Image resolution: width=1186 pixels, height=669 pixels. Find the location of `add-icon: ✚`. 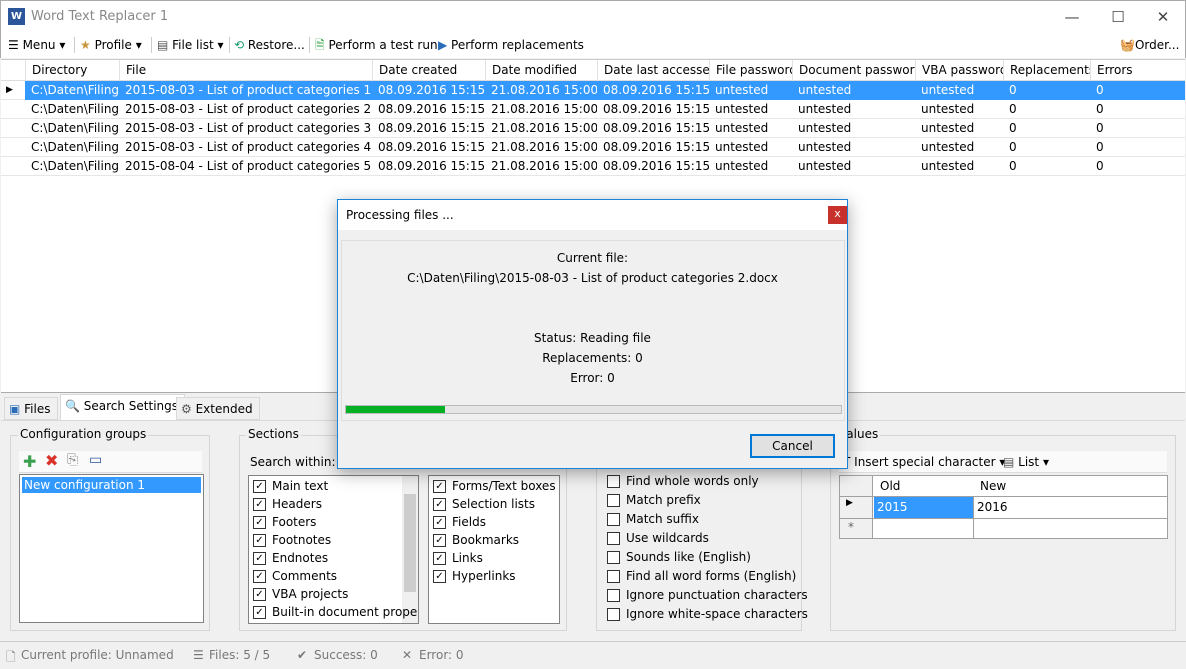

add-icon: ✚ is located at coordinates (29, 461).